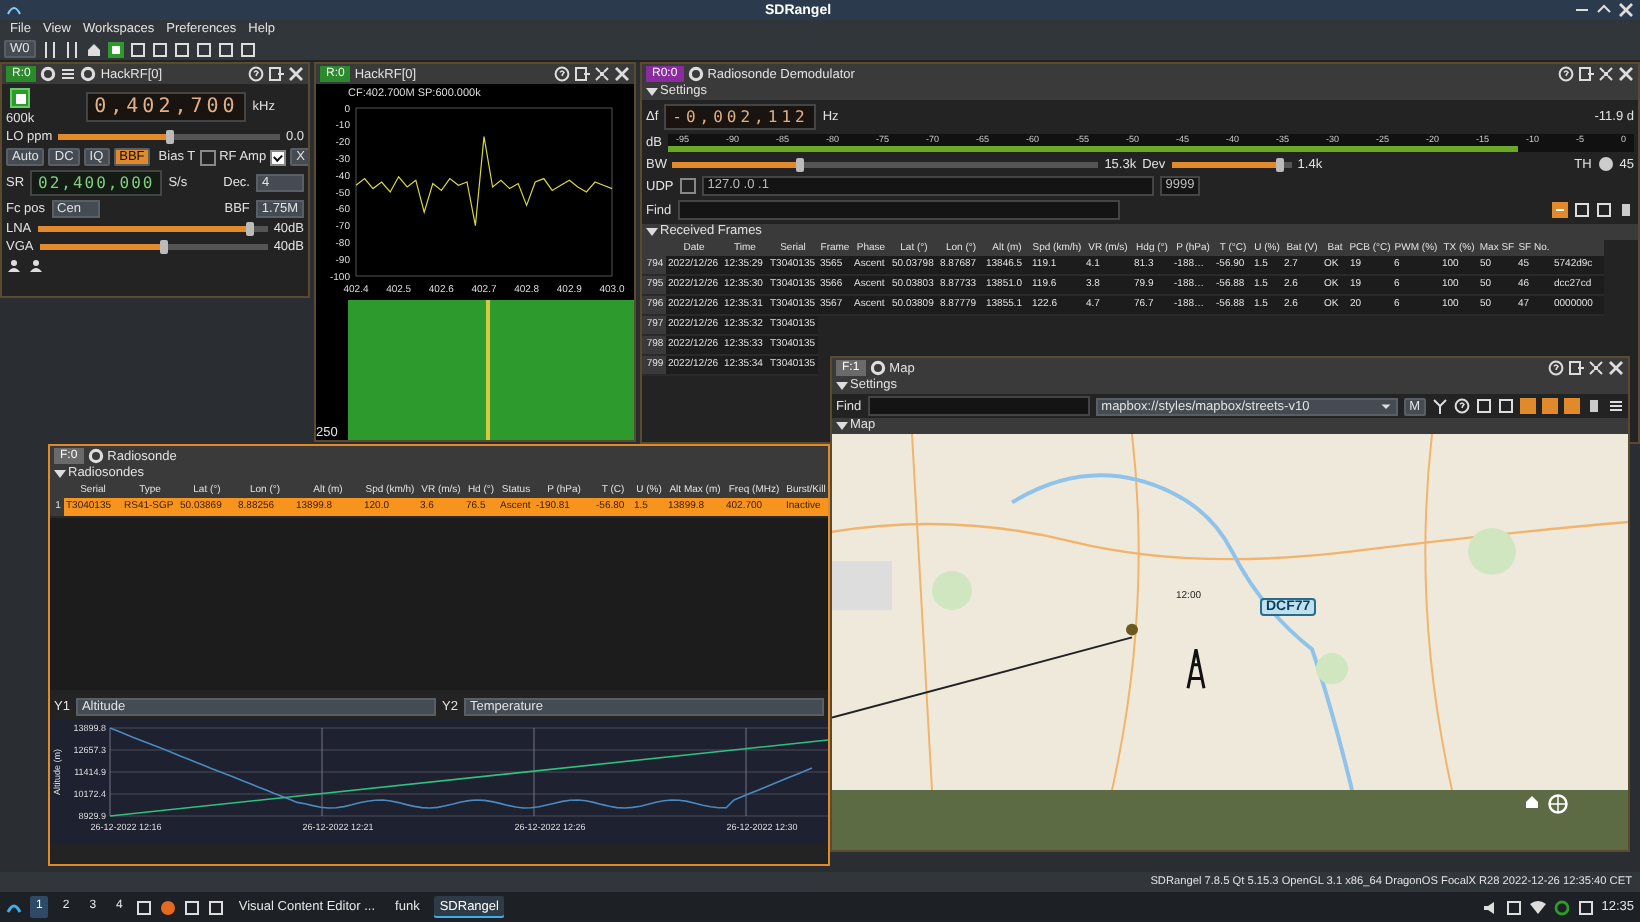 This screenshot has height=922, width=1640. What do you see at coordinates (20, 98) in the screenshot?
I see `start-button` at bounding box center [20, 98].